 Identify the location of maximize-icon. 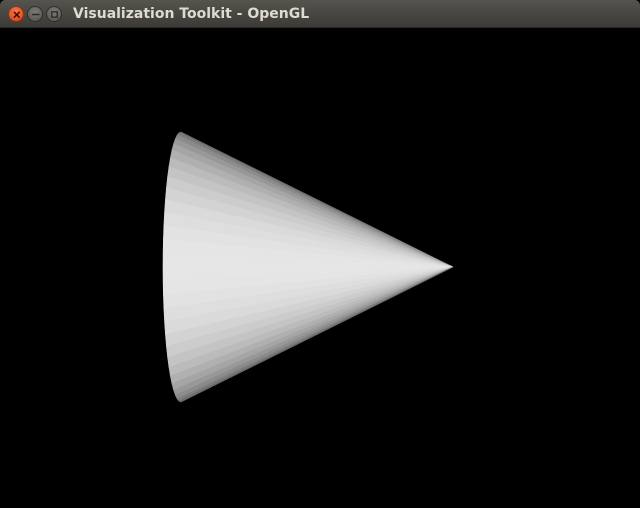
(54, 14).